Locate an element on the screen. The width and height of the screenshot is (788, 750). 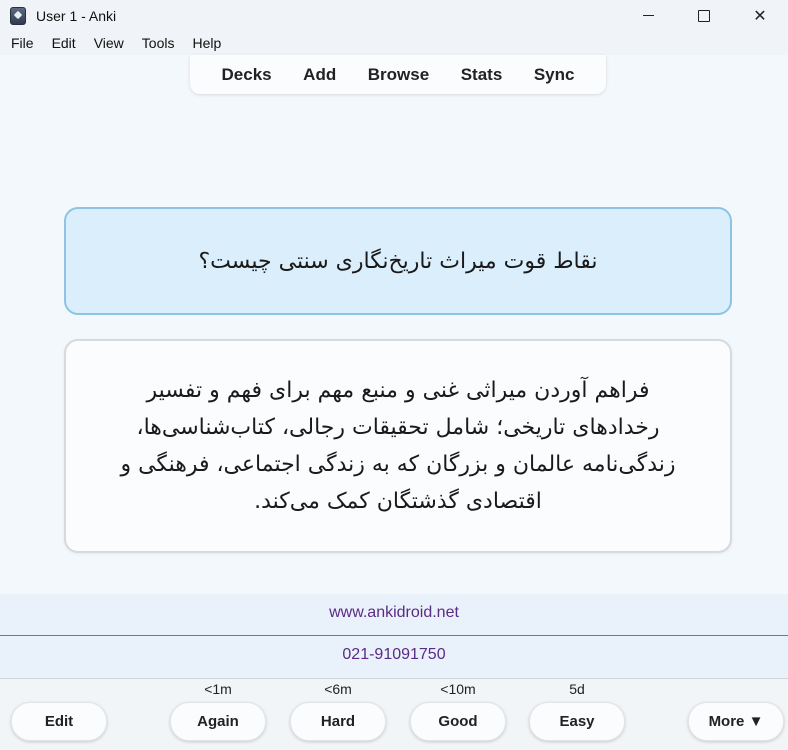
menu-tools: Tools is located at coordinates (158, 43).